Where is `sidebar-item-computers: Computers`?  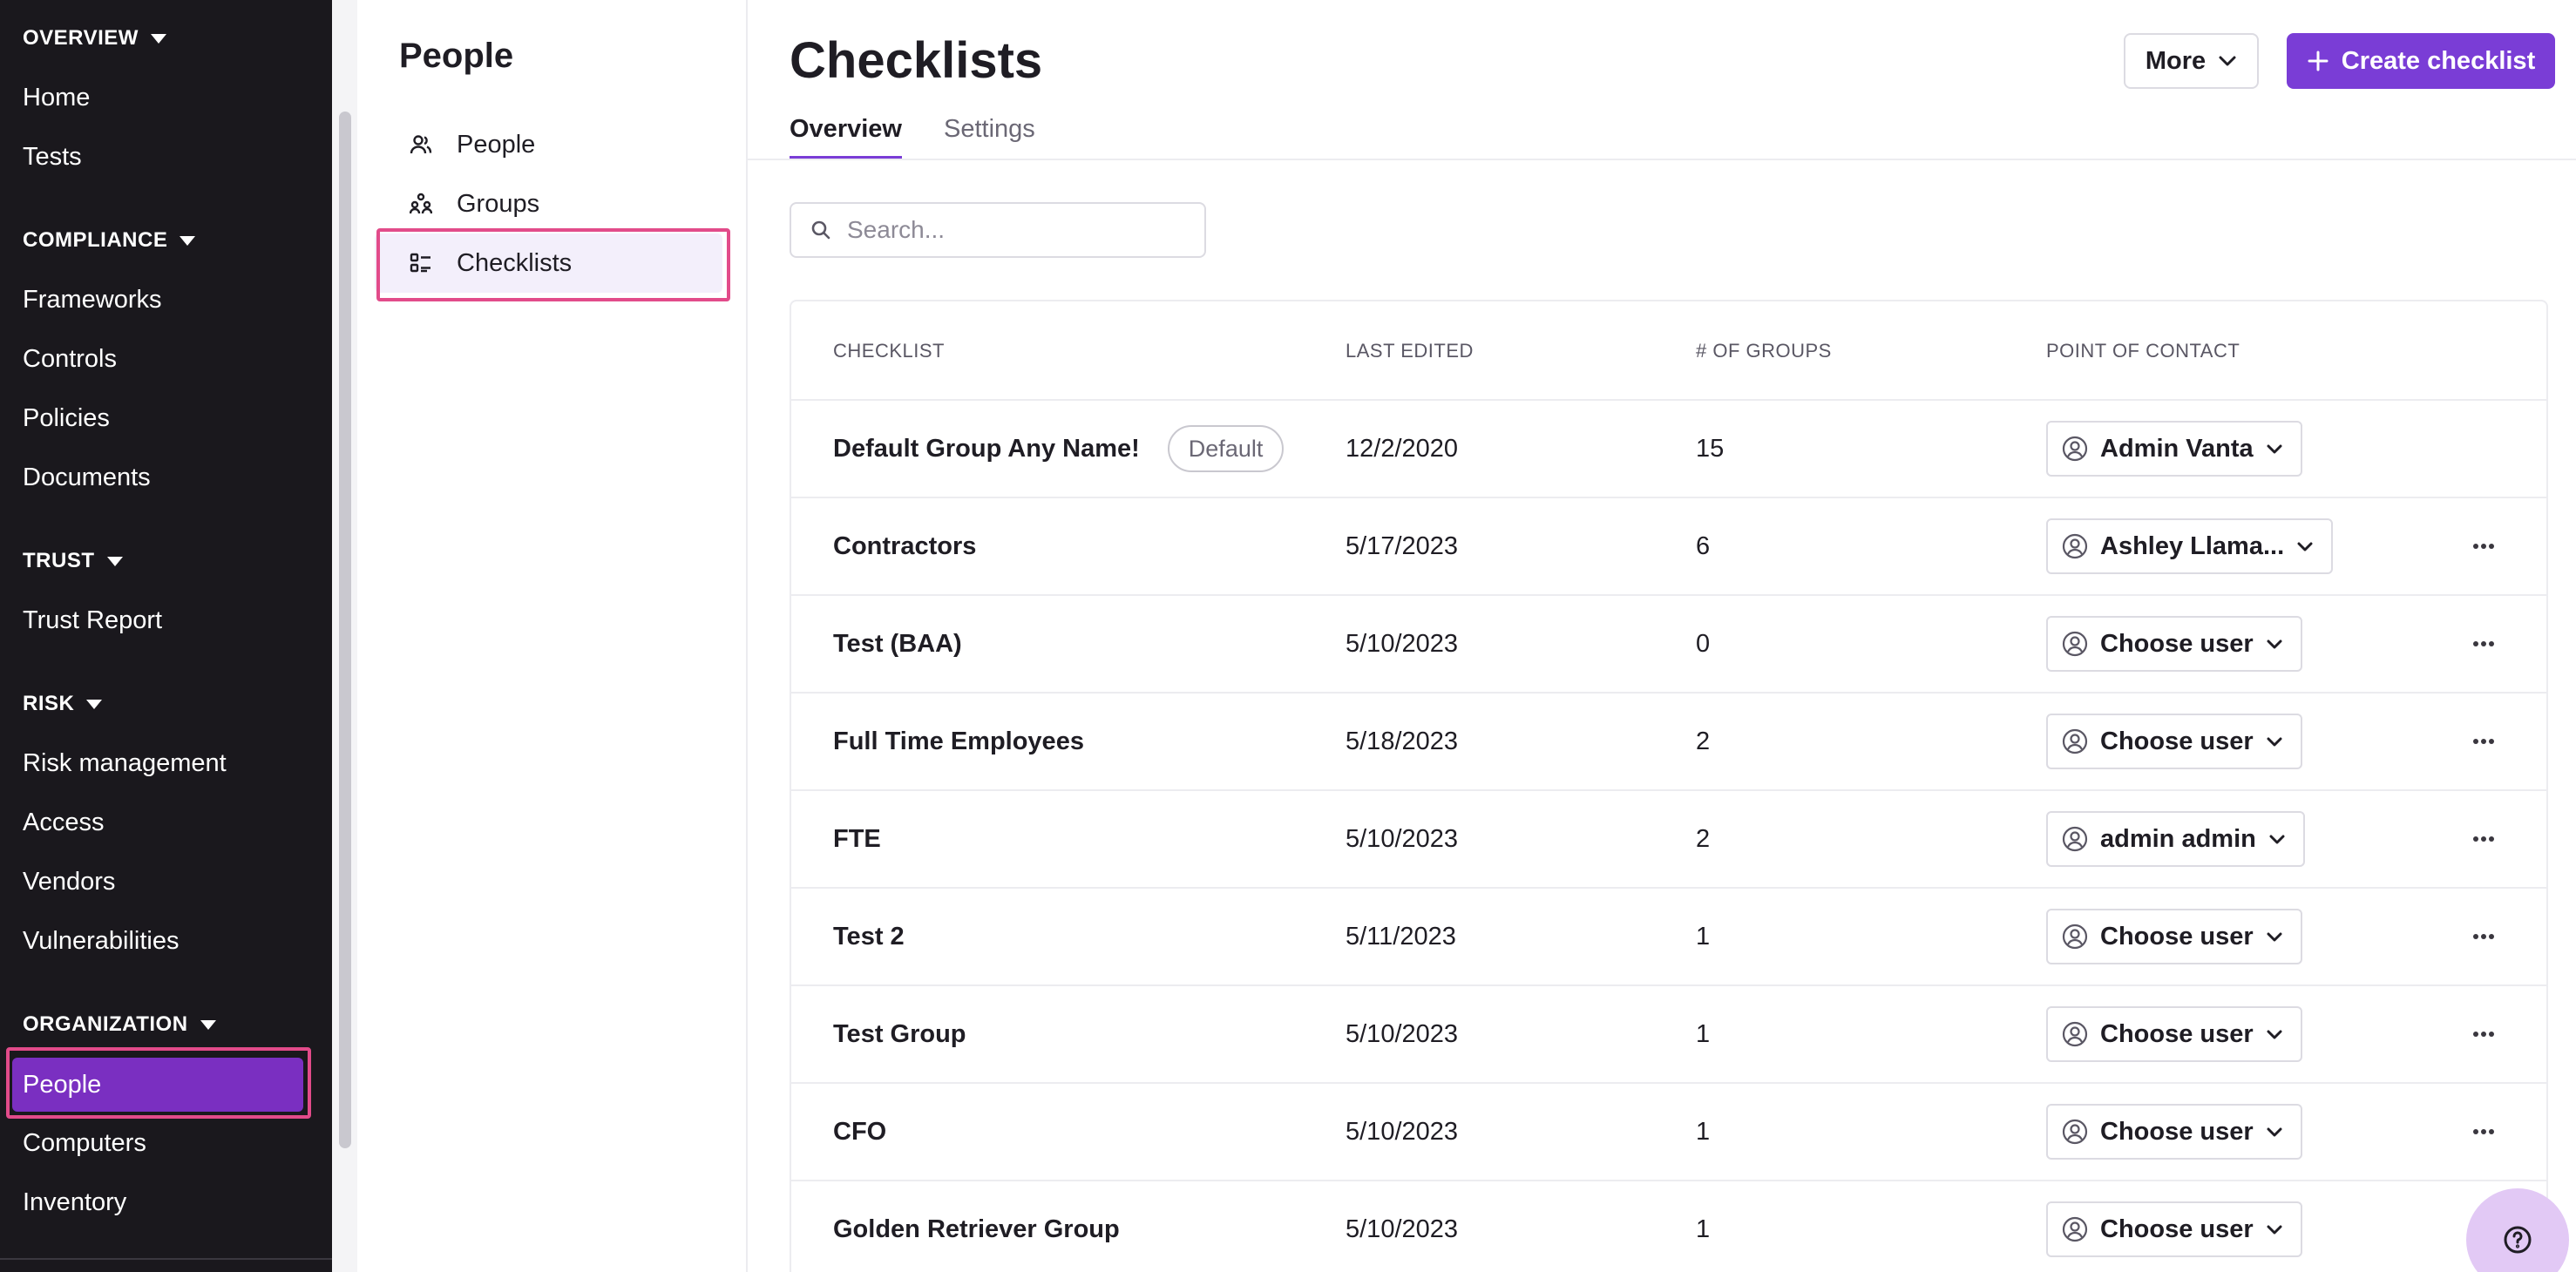 sidebar-item-computers: Computers is located at coordinates (84, 1143).